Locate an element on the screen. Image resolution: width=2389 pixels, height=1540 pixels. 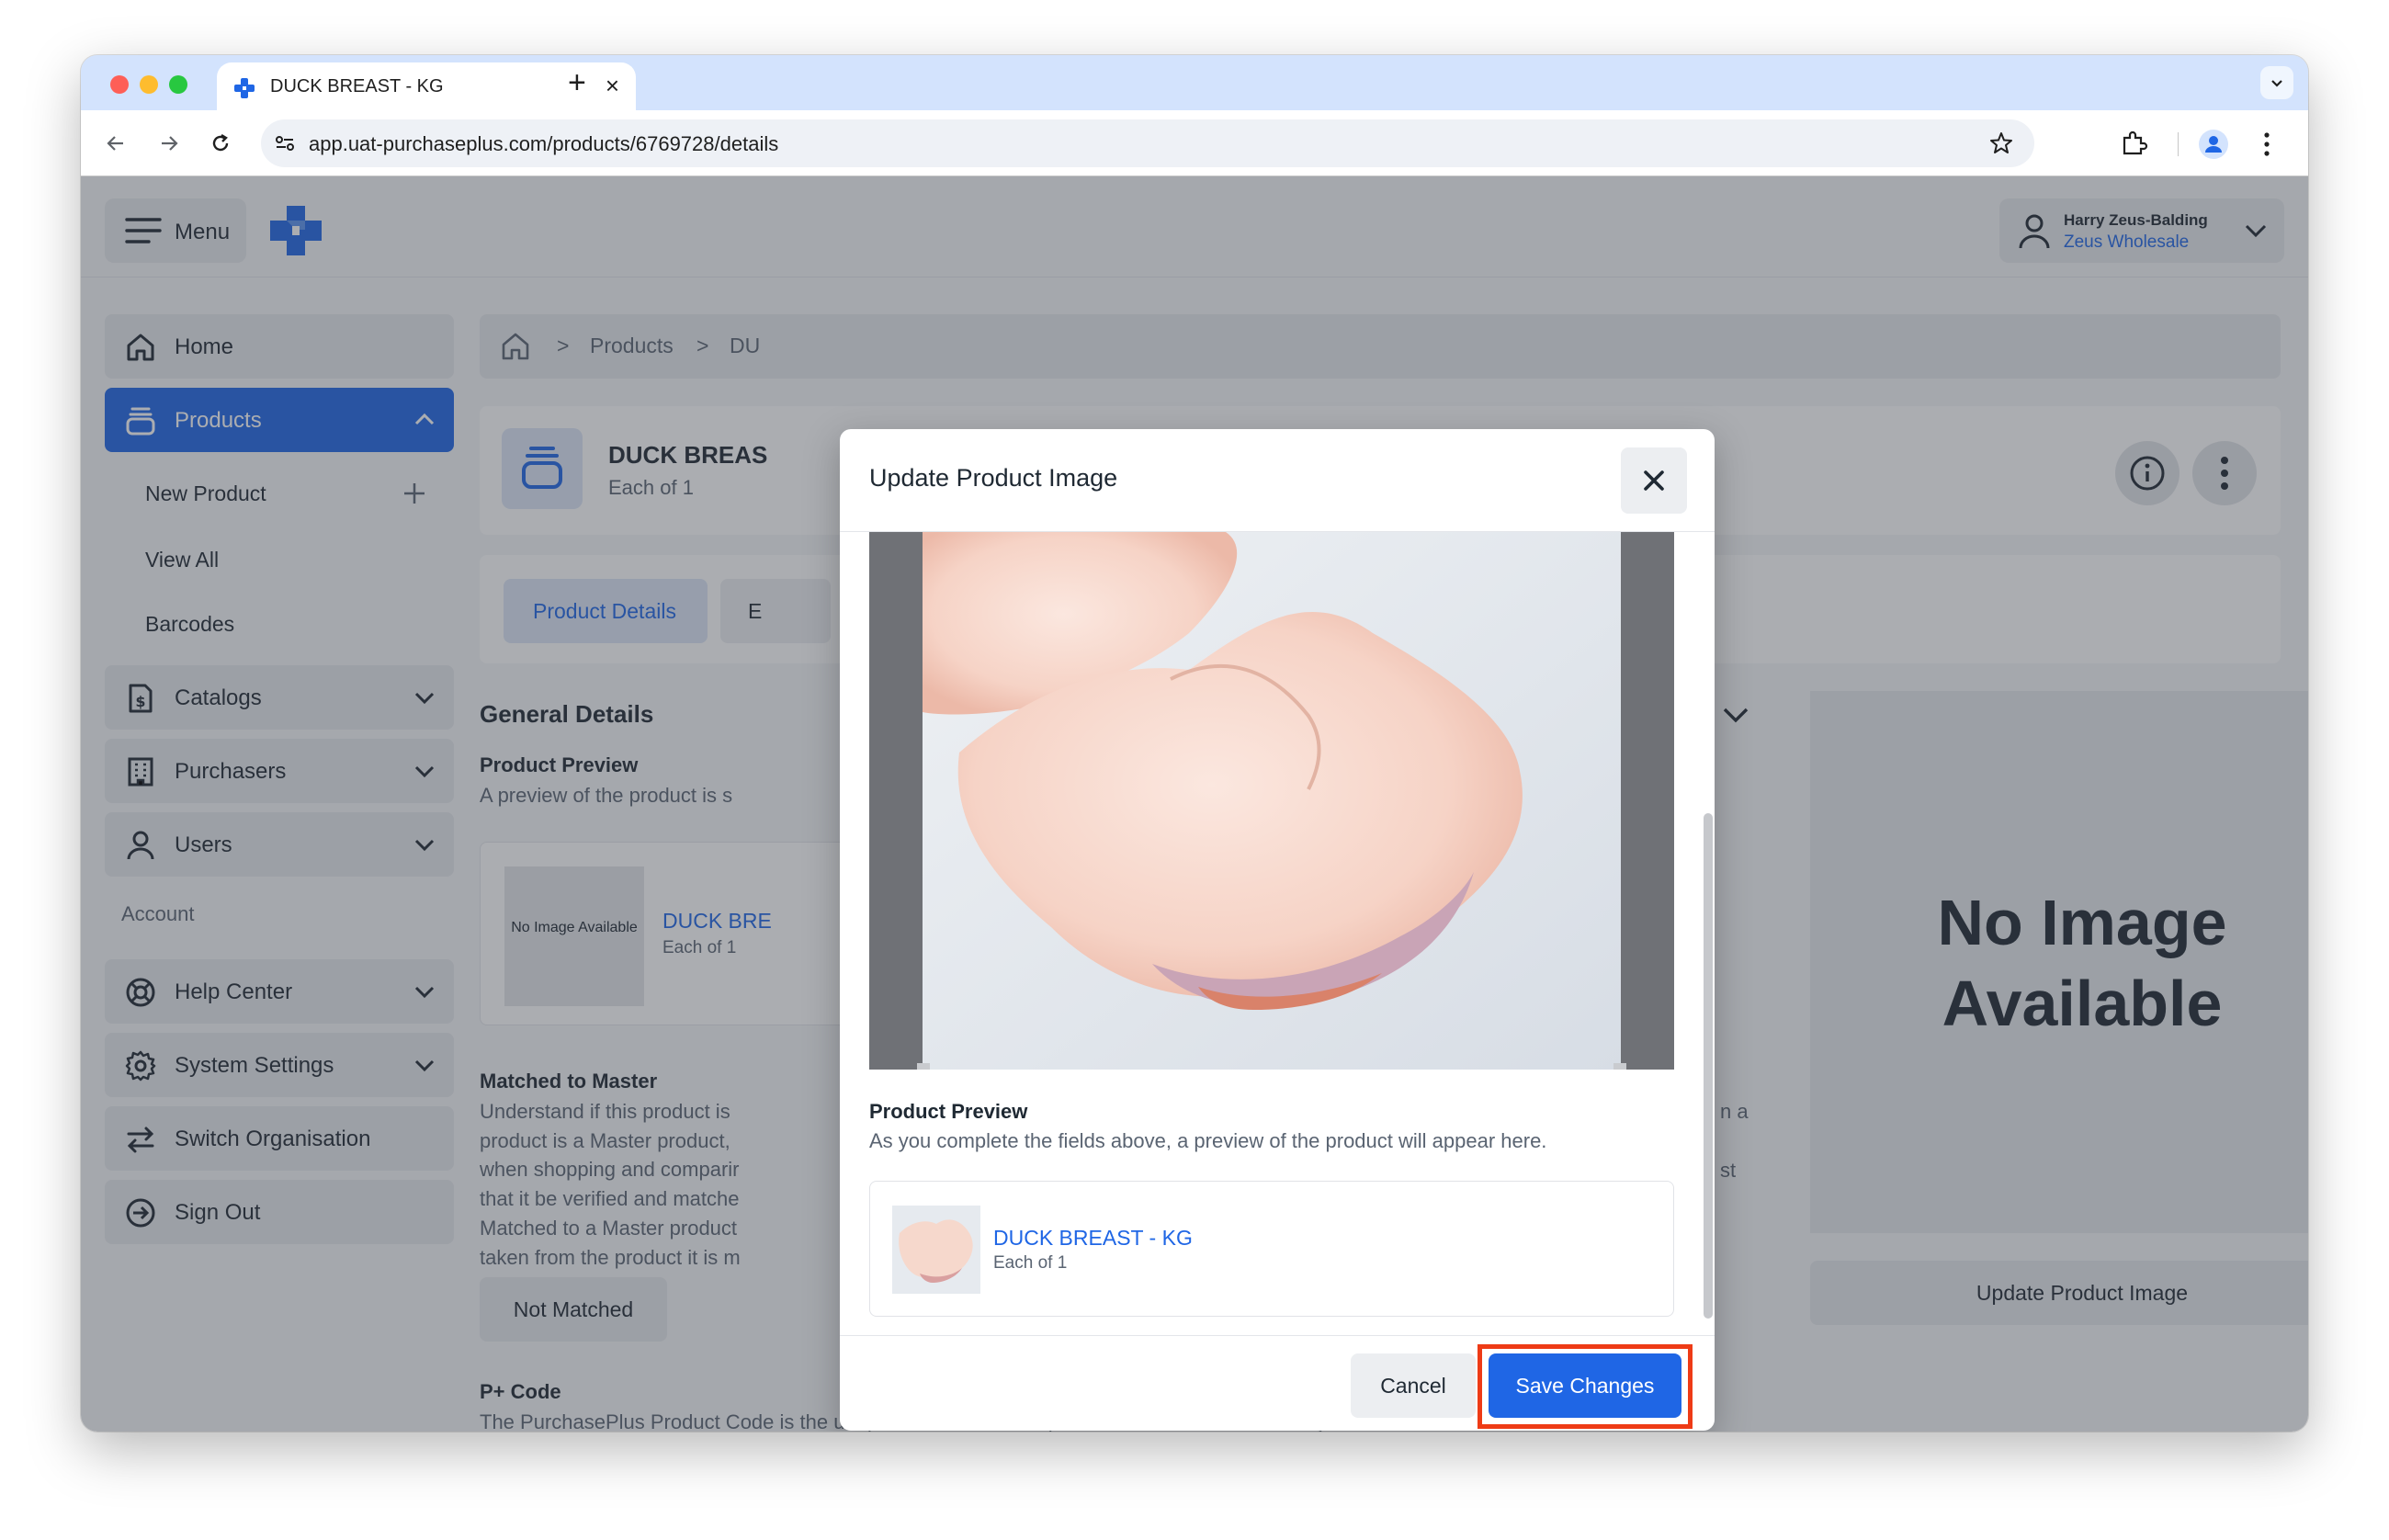
modal-preview-card: DUCK BREAST - KG Each of 1 is located at coordinates (1272, 1249).